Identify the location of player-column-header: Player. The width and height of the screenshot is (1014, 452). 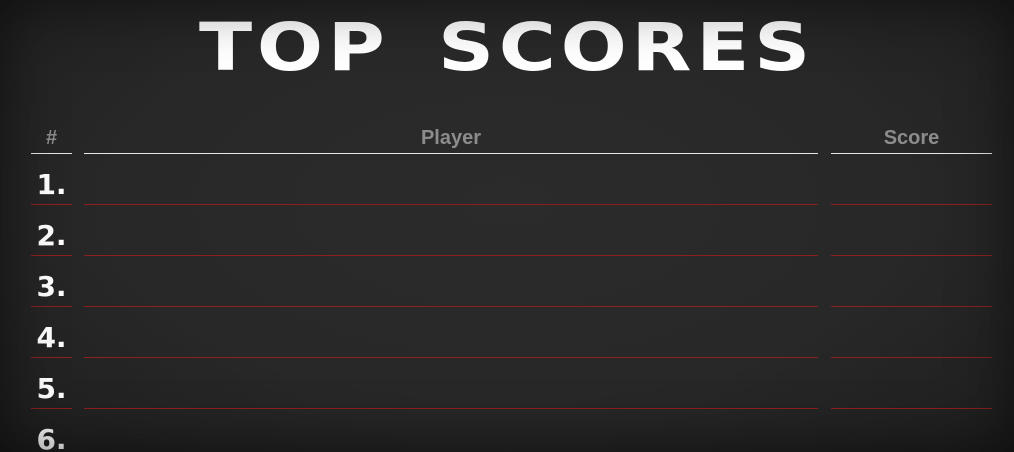
(451, 139).